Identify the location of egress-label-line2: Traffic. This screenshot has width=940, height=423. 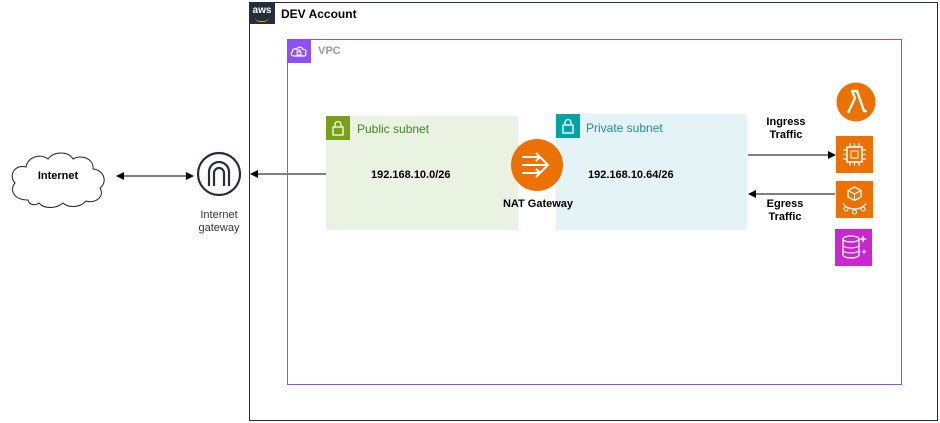
(785, 217).